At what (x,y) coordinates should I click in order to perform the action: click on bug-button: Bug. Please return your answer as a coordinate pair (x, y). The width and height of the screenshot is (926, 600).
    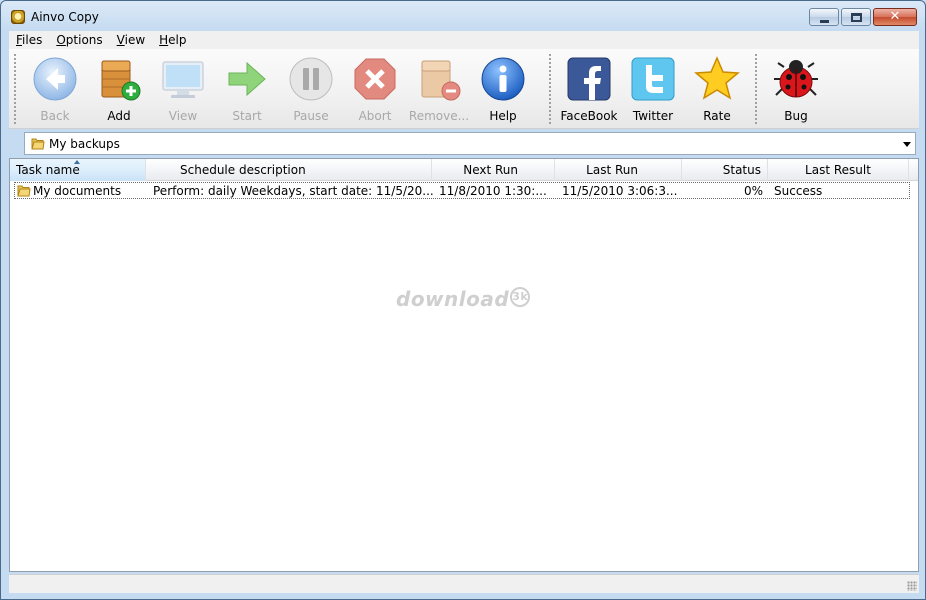
    Looking at the image, I should click on (796, 88).